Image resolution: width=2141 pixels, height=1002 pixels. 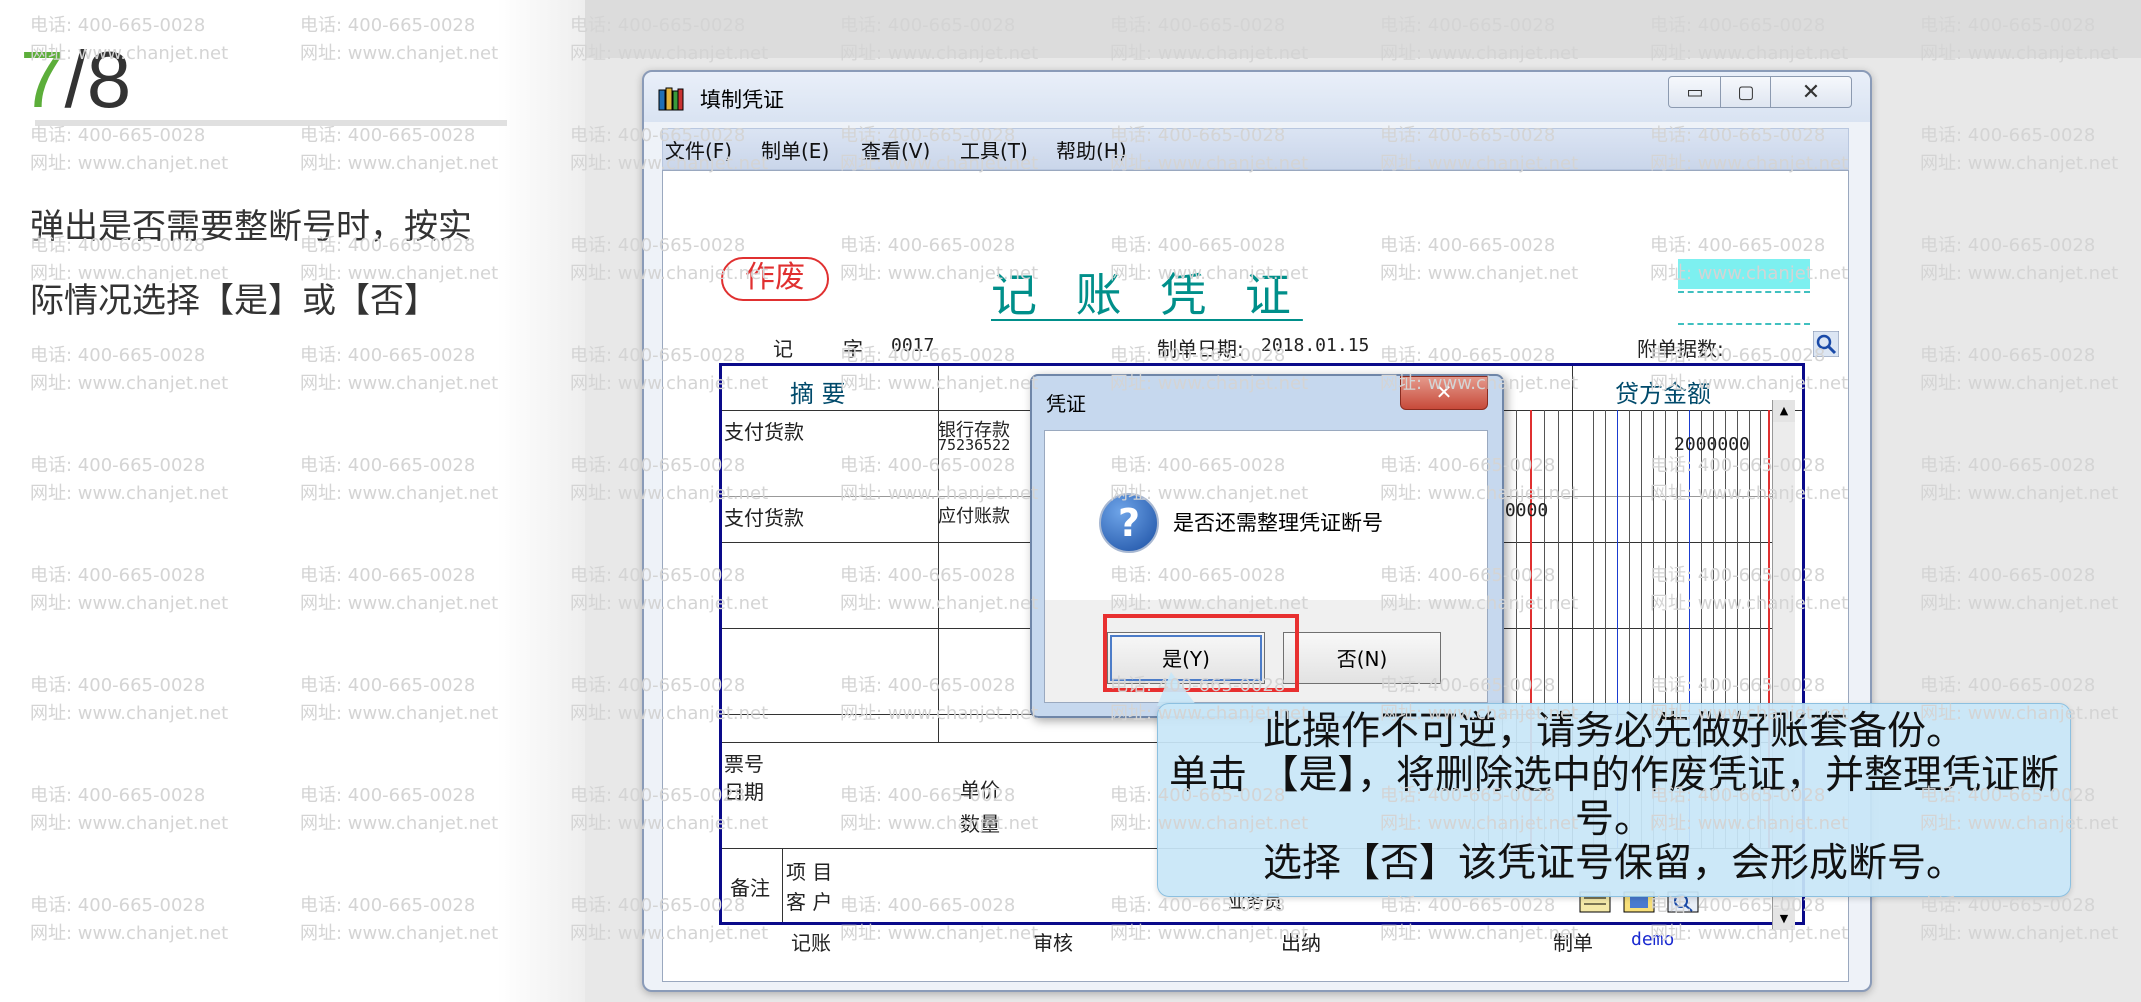 What do you see at coordinates (1613, 863) in the screenshot?
I see `callout-line-3: 选择【否】该凭证号保留，会形成断号。` at bounding box center [1613, 863].